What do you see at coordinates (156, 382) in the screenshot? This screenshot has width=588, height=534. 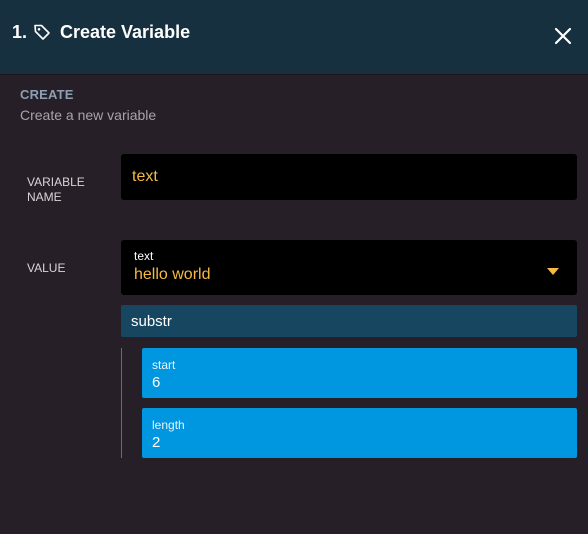 I see `param-start-value: 6` at bounding box center [156, 382].